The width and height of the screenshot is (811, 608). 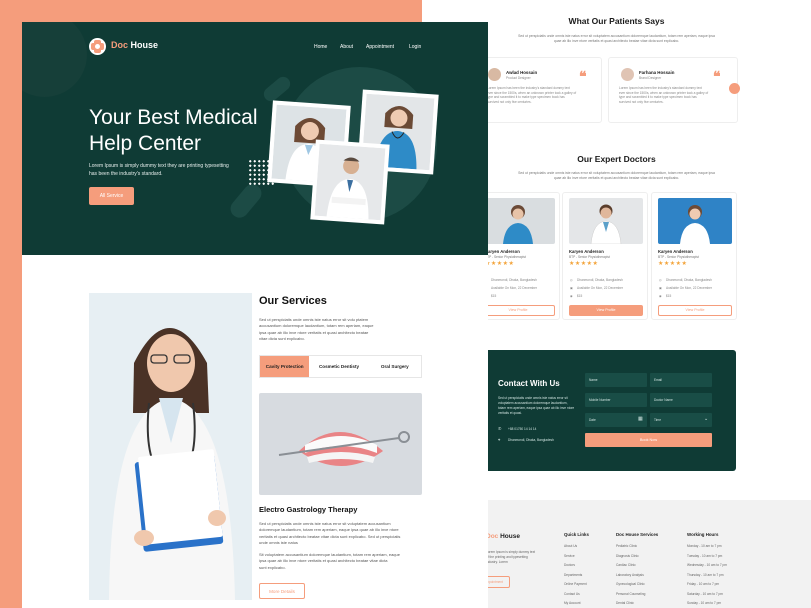 I want to click on chevron-down-icon: ⌄, so click(x=706, y=419).